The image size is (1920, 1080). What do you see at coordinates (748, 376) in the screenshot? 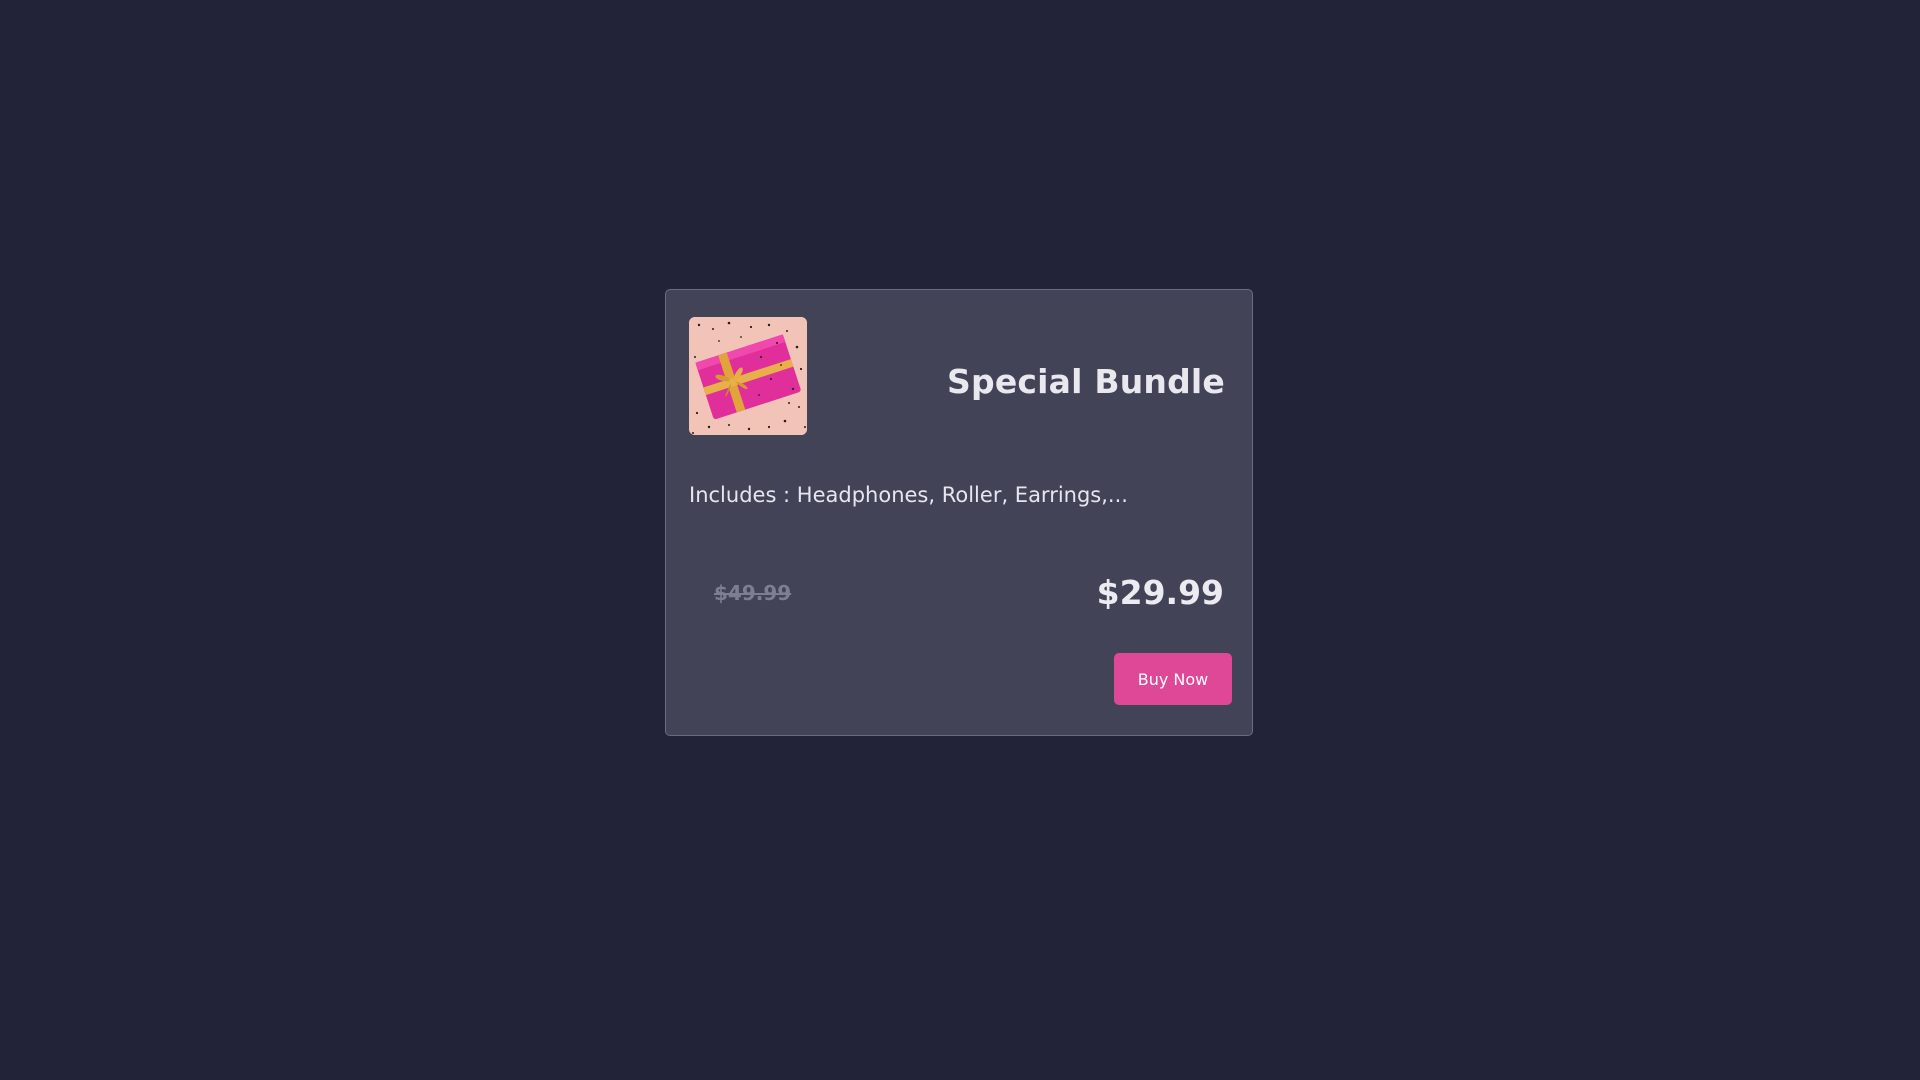
I see `gift-box-icon` at bounding box center [748, 376].